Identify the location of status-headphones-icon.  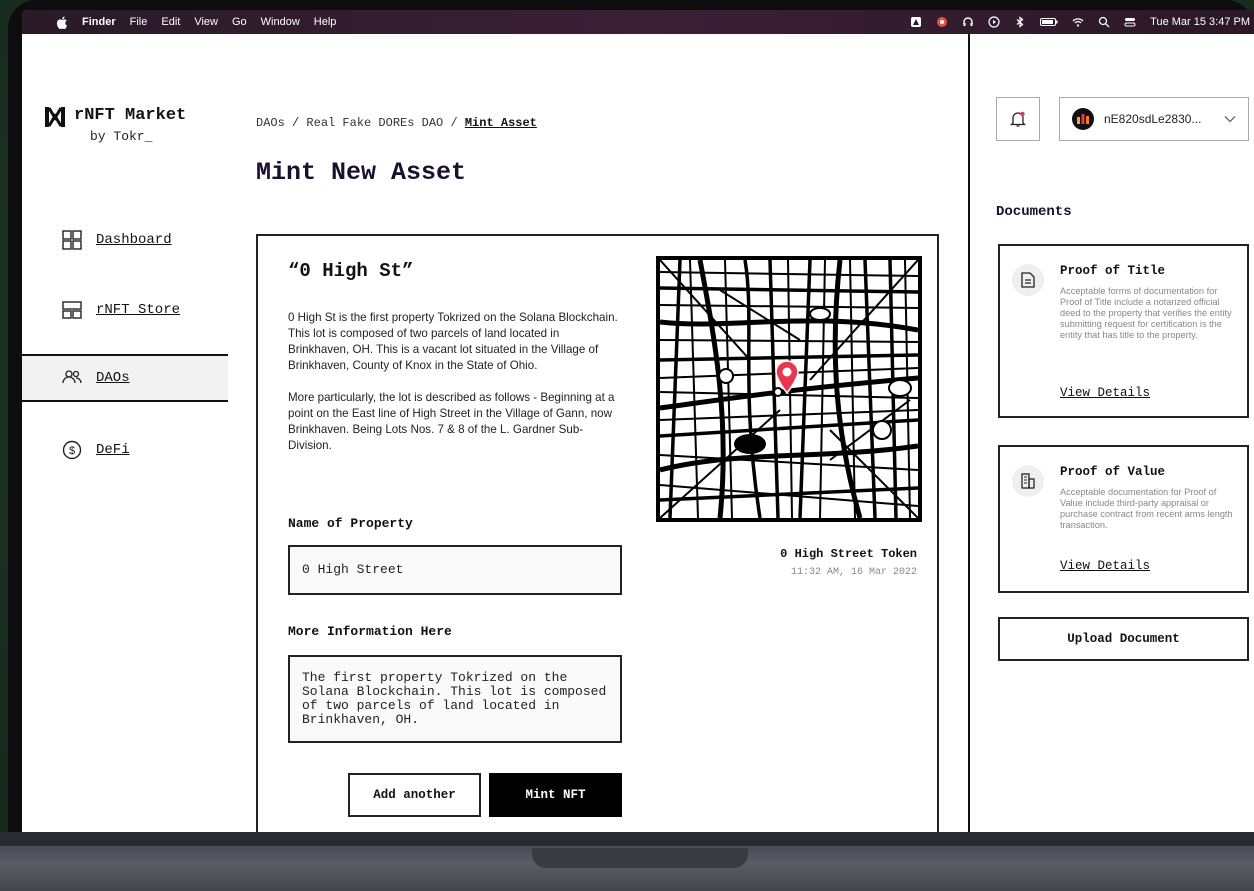
(968, 22).